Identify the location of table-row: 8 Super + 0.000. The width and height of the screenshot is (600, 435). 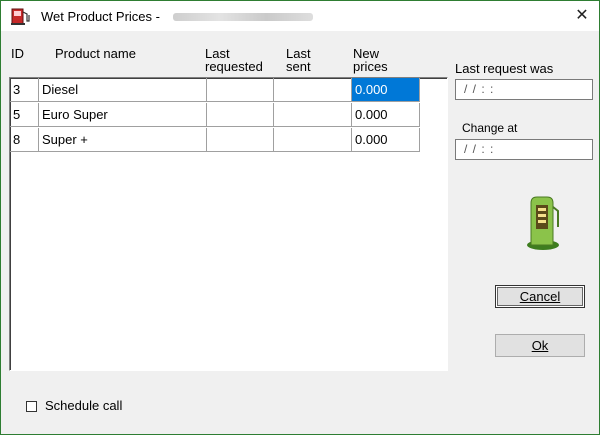
(215, 140).